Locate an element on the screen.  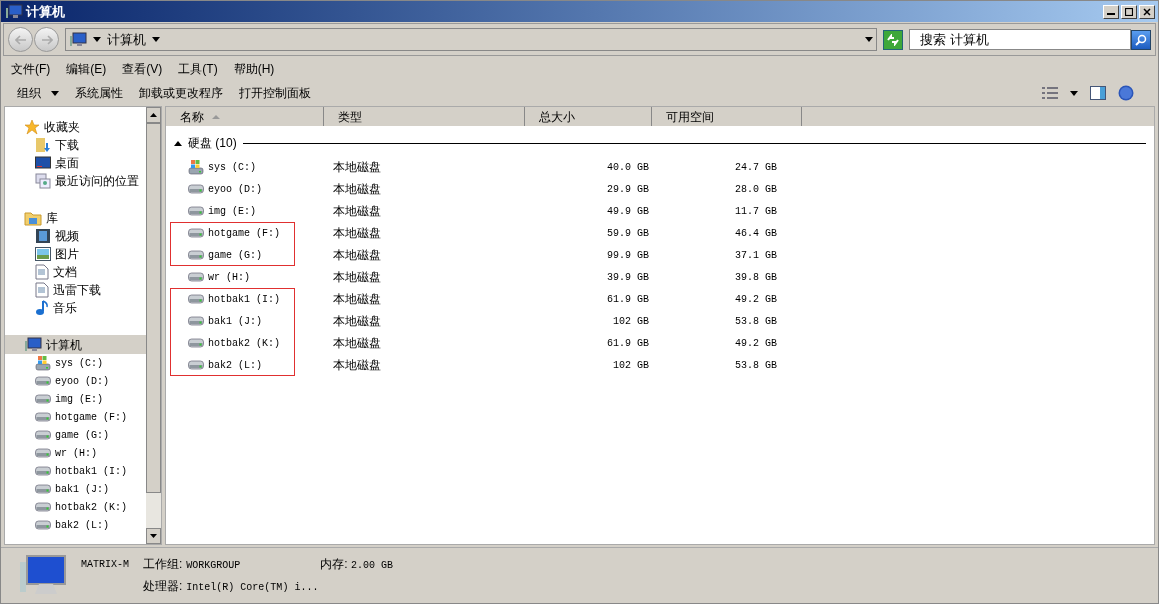
drive-name: game (G:) is located at coordinates (235, 255).